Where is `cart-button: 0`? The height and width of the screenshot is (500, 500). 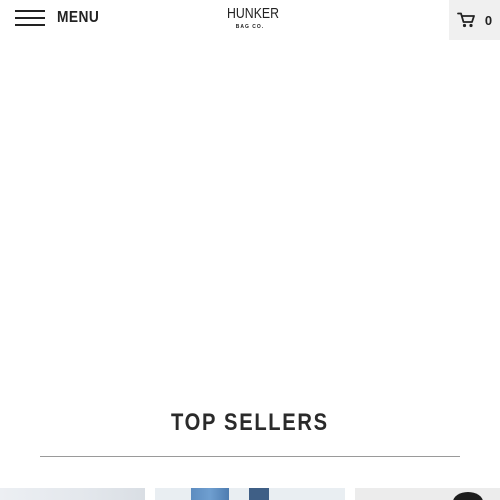 cart-button: 0 is located at coordinates (474, 20).